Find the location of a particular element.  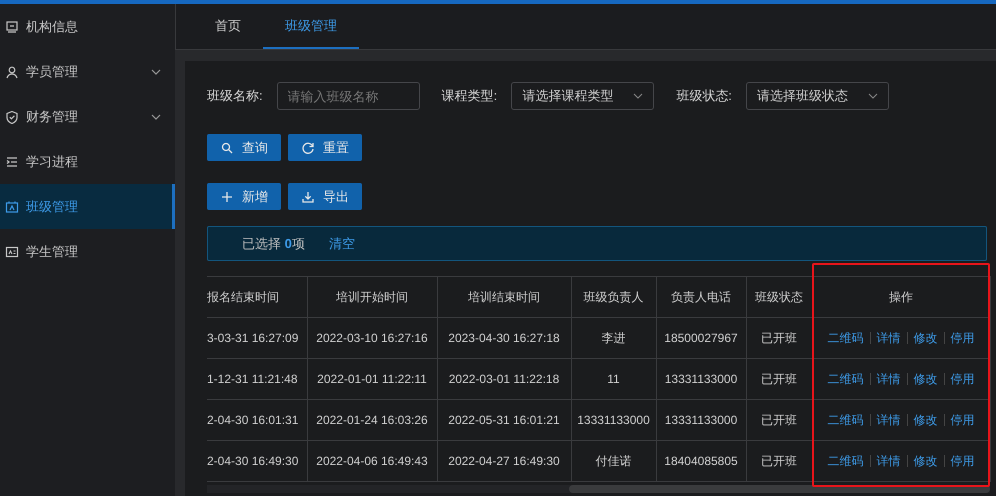

refresh-icon is located at coordinates (308, 147).